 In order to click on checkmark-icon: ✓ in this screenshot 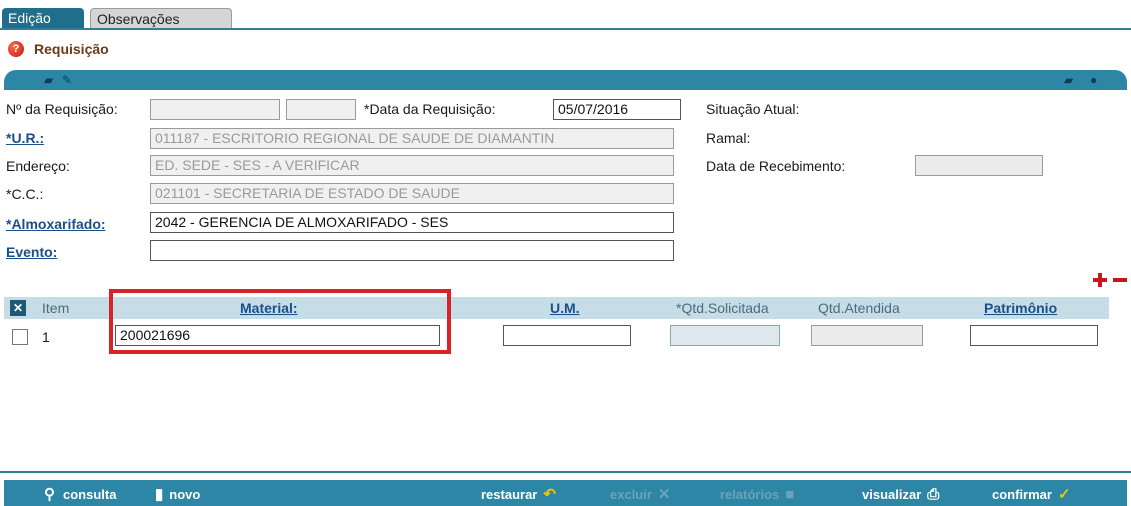, I will do `click(1064, 494)`.